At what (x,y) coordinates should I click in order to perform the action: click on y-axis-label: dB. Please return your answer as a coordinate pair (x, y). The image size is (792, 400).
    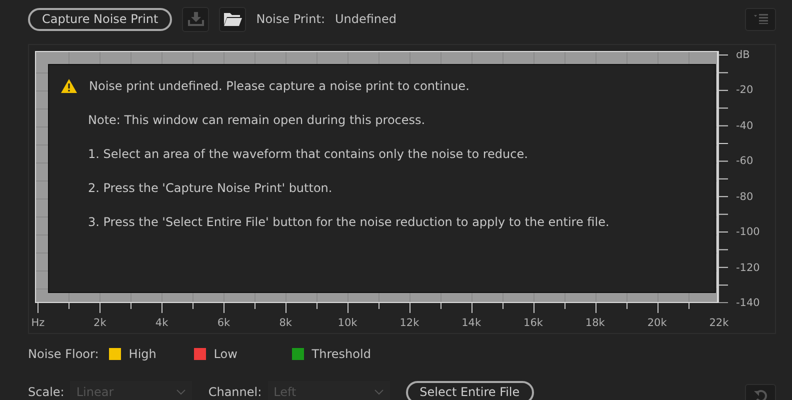
    Looking at the image, I should click on (743, 55).